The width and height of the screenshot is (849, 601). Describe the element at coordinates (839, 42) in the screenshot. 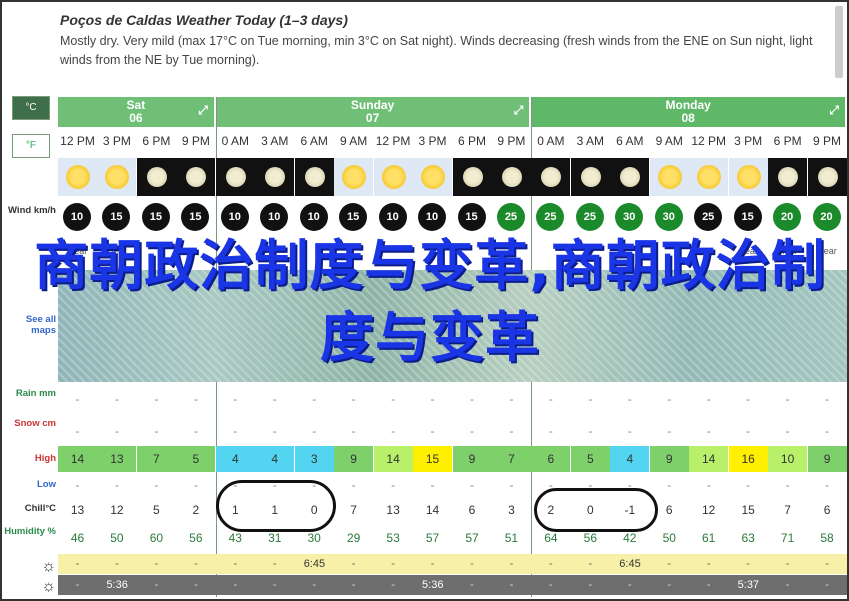

I see `scrollbar` at that location.